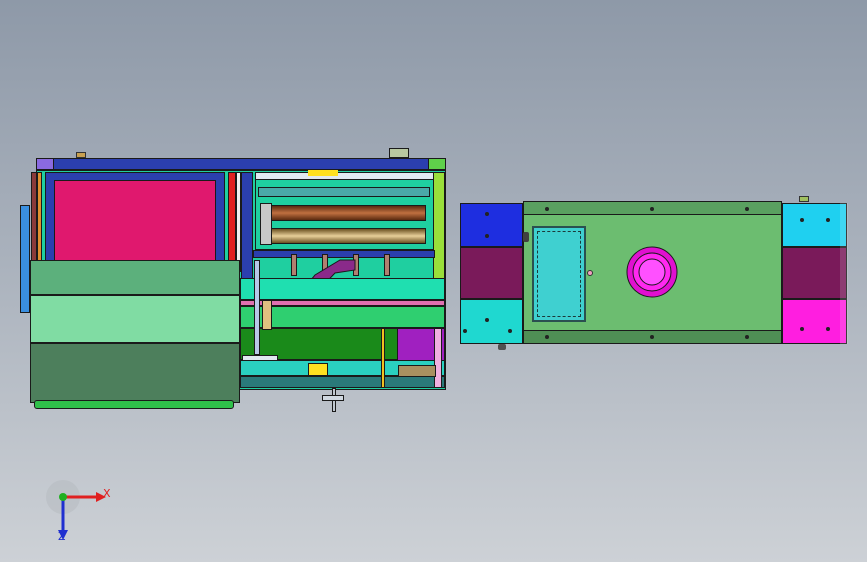 The height and width of the screenshot is (562, 867). I want to click on right-block-cyan-left, so click(491, 321).